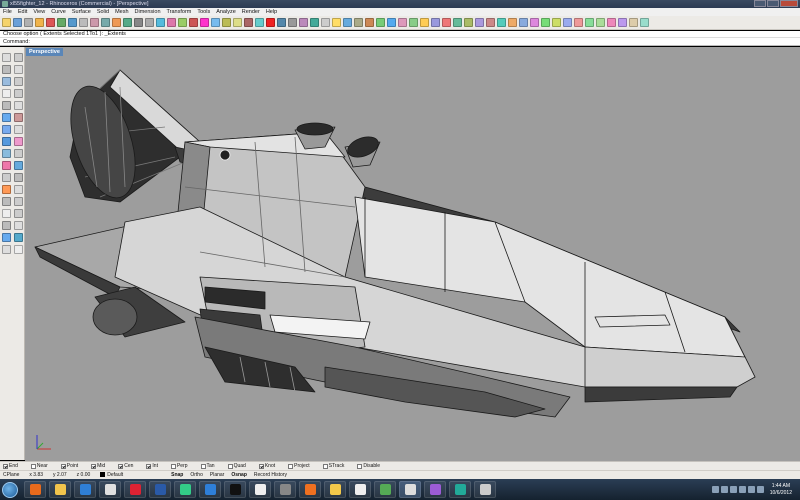  Describe the element at coordinates (485, 489) in the screenshot. I see `taskbar-app-sketch-button` at that location.